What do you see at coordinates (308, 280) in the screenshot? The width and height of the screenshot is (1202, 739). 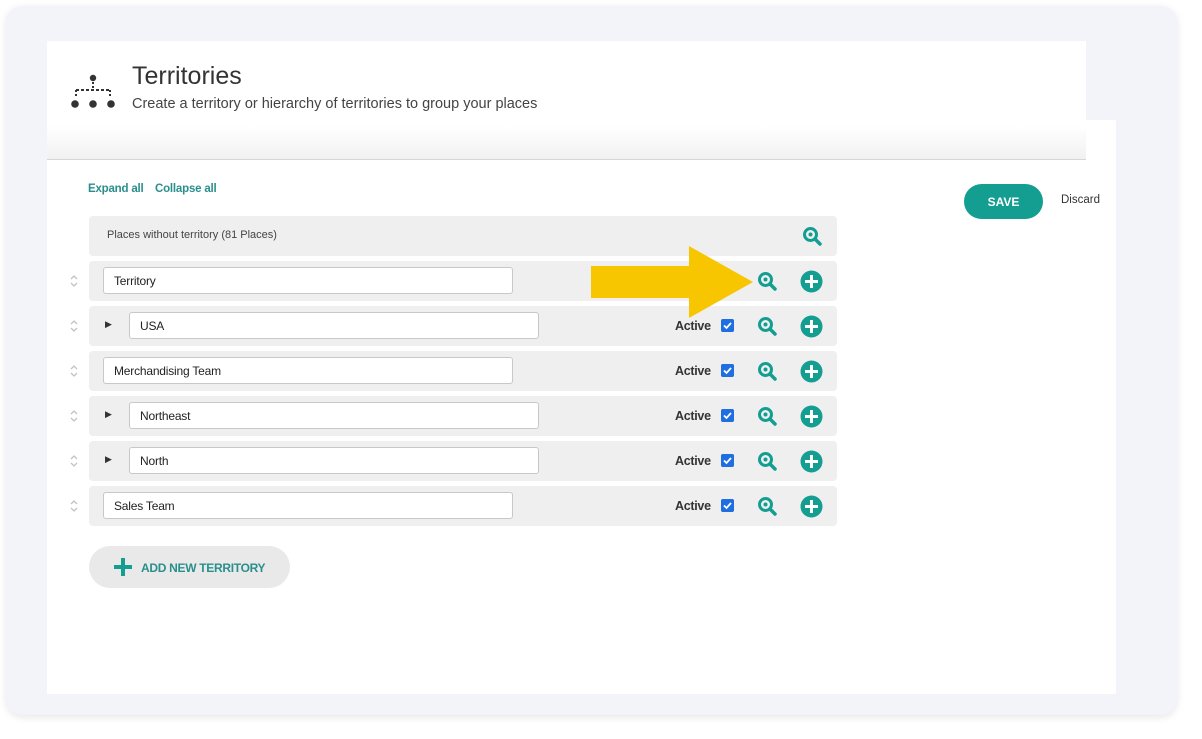 I see `territory-name-input: Territory` at bounding box center [308, 280].